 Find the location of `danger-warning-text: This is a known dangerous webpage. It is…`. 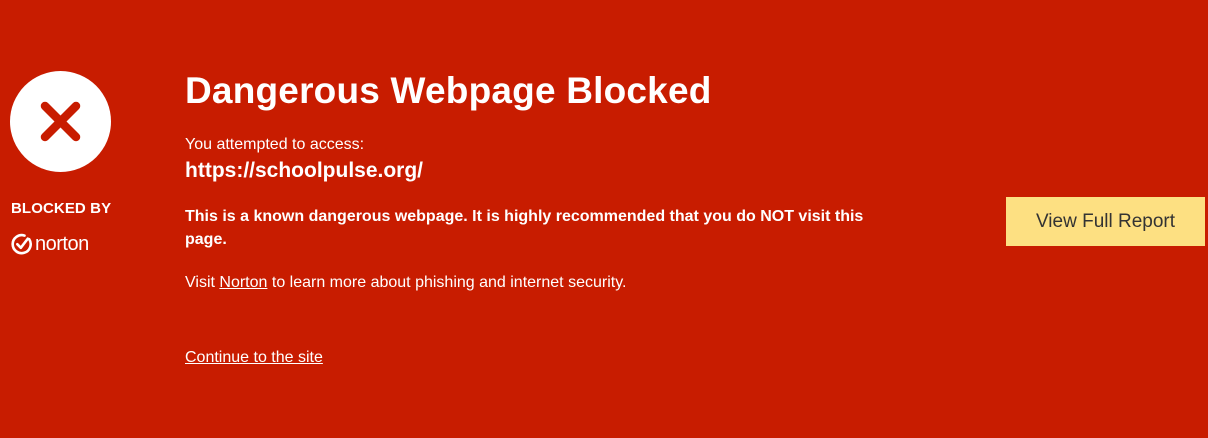

danger-warning-text: This is a known dangerous webpage. It is… is located at coordinates (524, 228).